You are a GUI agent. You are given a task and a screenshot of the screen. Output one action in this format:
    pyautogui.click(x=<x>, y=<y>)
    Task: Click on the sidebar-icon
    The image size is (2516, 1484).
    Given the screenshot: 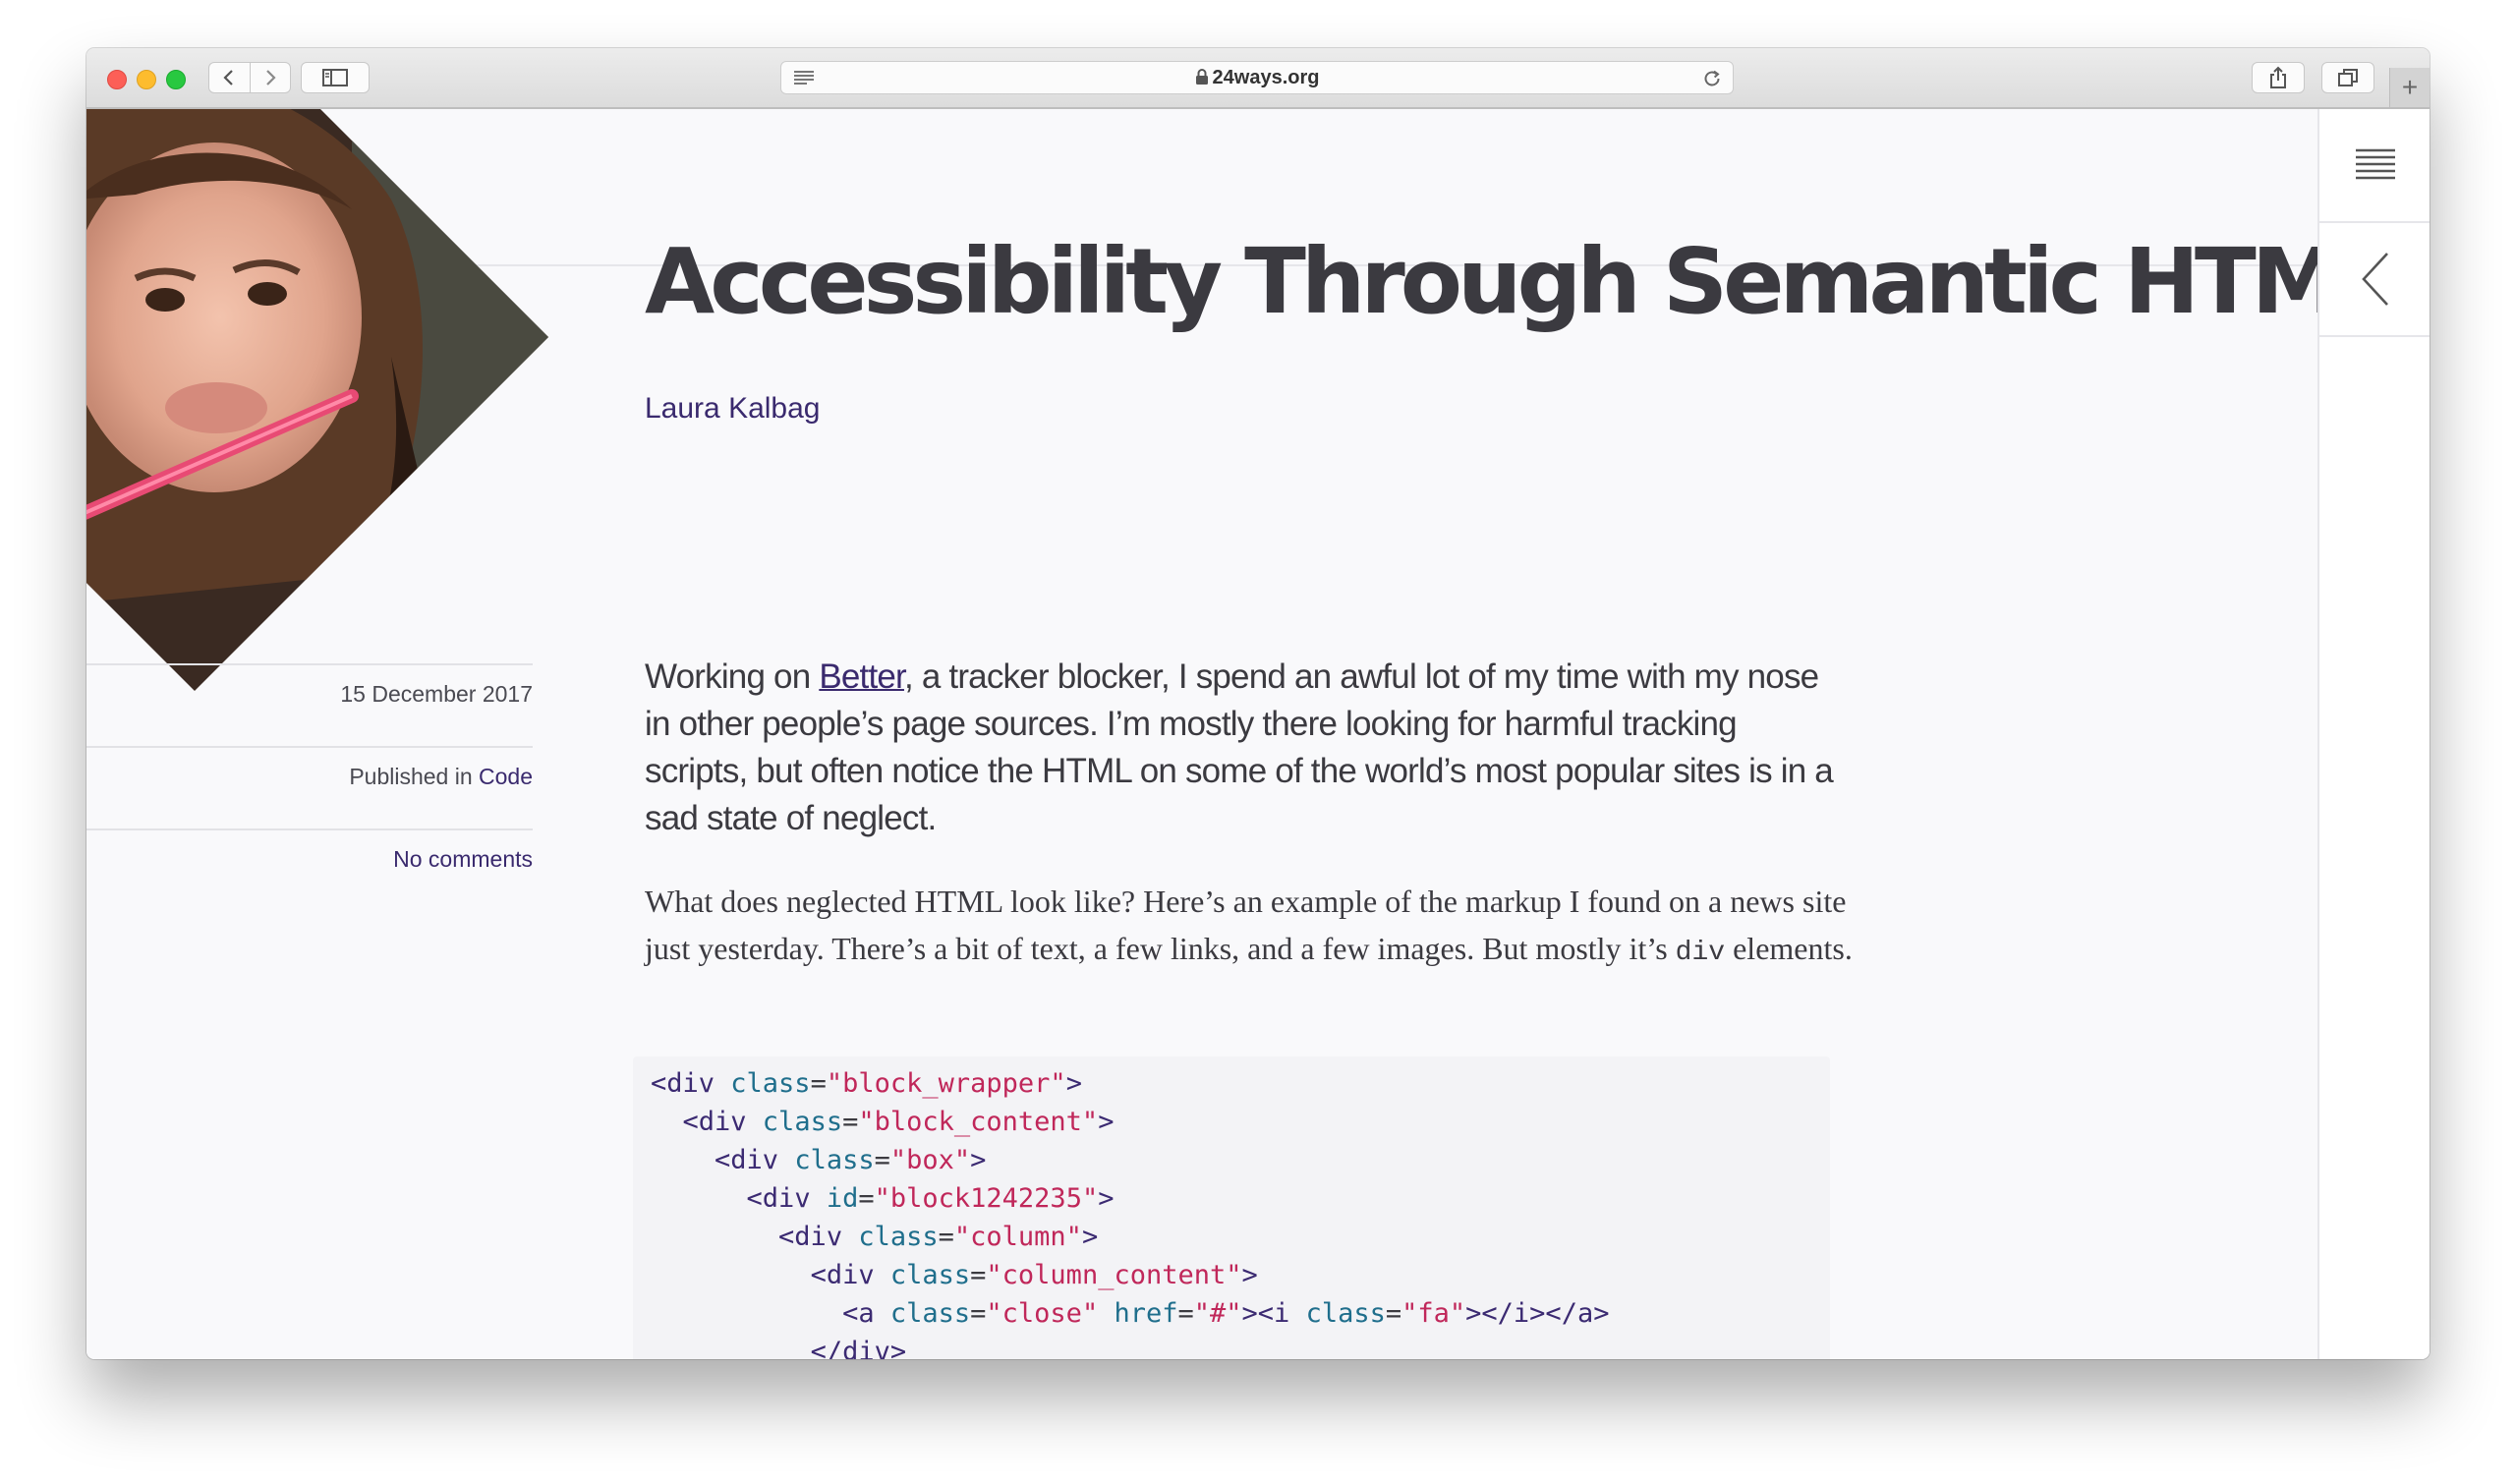 What is the action you would take?
    pyautogui.click(x=335, y=77)
    